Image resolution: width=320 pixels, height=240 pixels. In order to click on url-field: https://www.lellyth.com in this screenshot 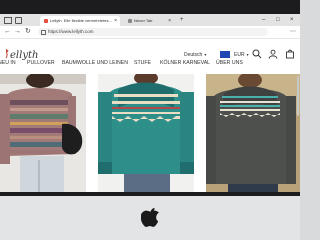, I will do `click(153, 32)`.